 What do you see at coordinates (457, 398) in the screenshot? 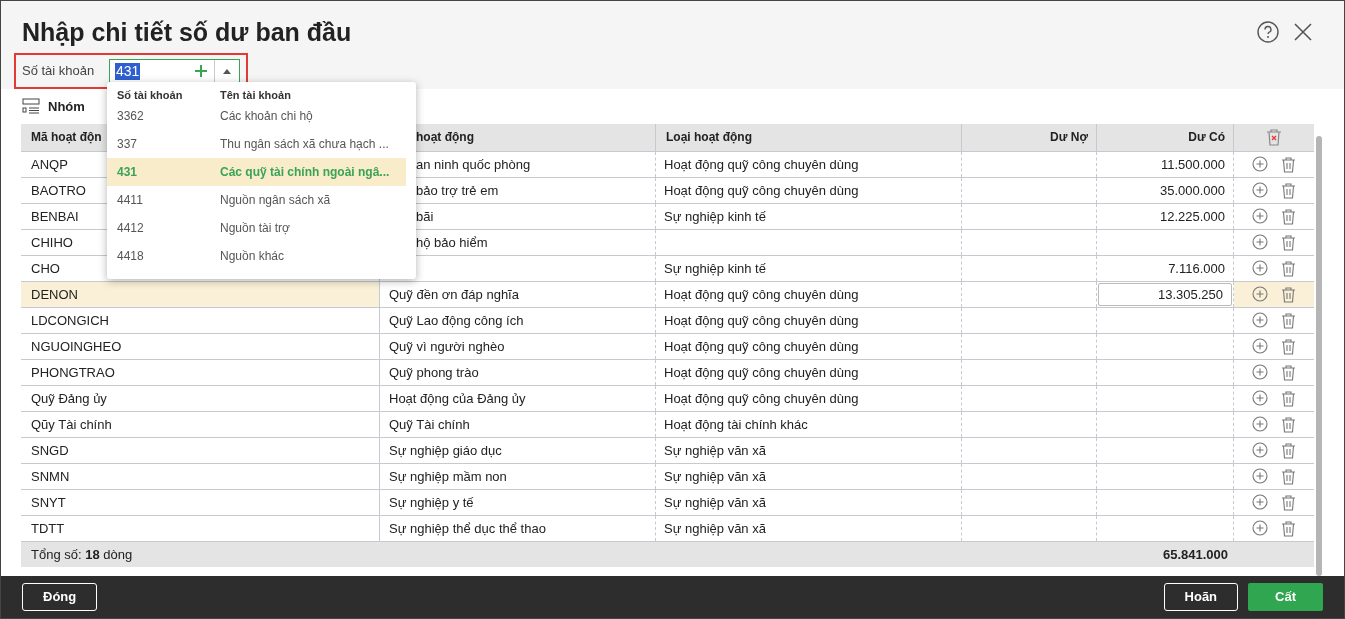
I see `table-cell-text: Hoạt động của Đảng ủy` at bounding box center [457, 398].